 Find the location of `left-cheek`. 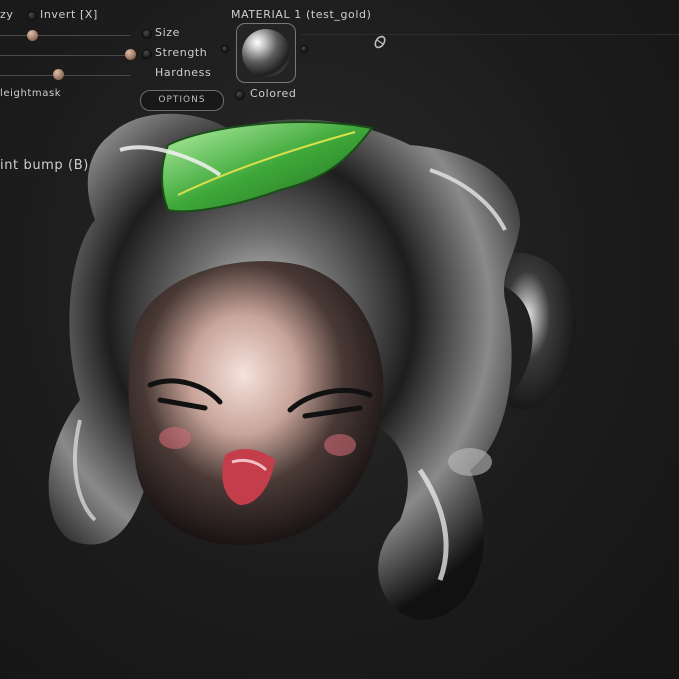

left-cheek is located at coordinates (175, 438).